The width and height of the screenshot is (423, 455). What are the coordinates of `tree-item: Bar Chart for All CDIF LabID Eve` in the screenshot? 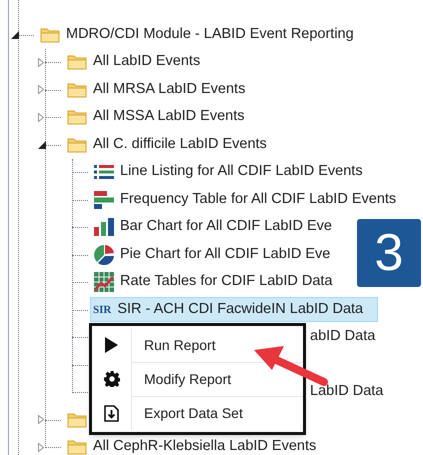 It's located at (213, 227).